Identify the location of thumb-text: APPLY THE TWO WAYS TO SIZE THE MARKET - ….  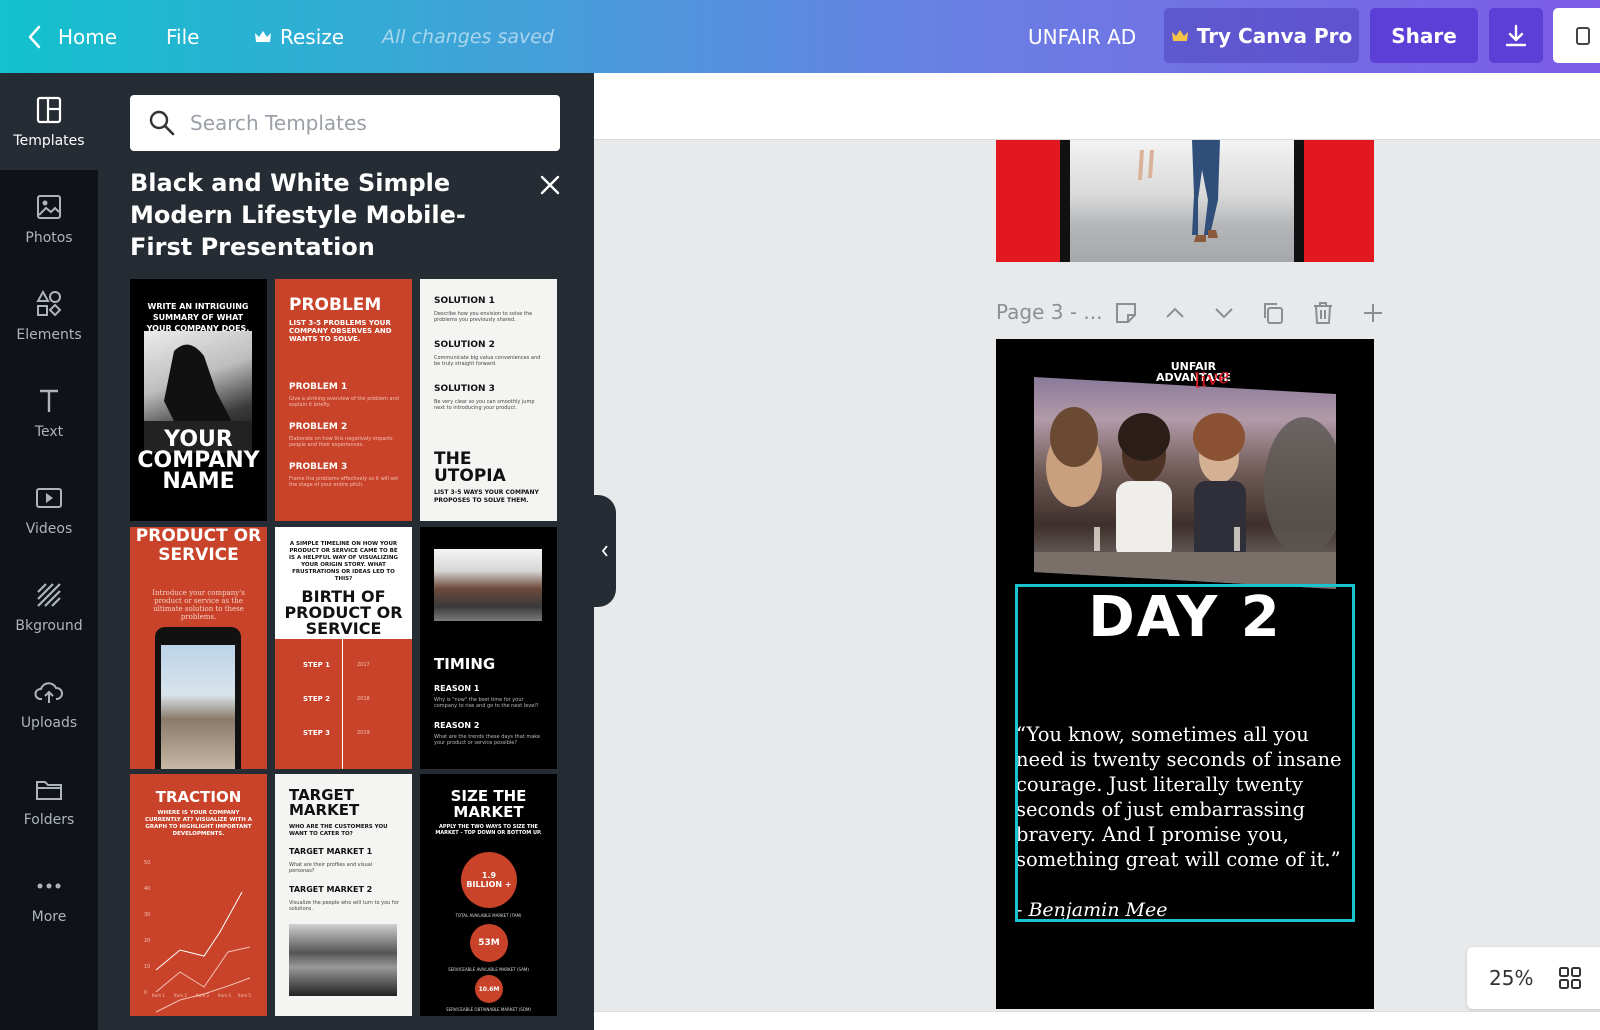
(488, 830).